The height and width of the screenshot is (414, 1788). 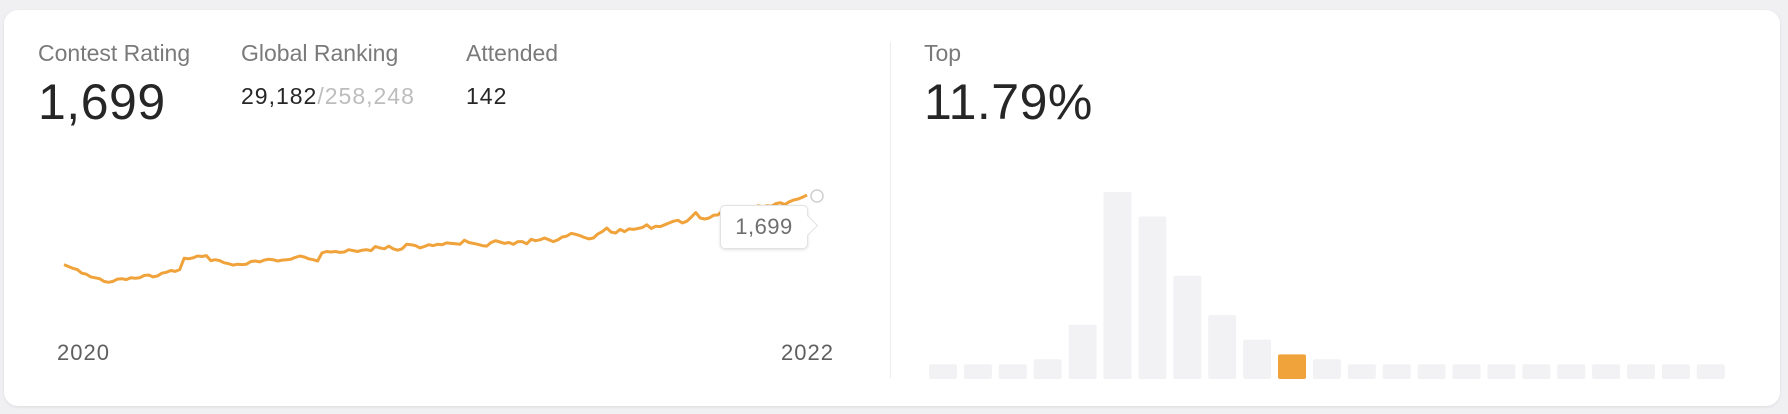 I want to click on contest-rating-label: Contest Rating, so click(x=114, y=53).